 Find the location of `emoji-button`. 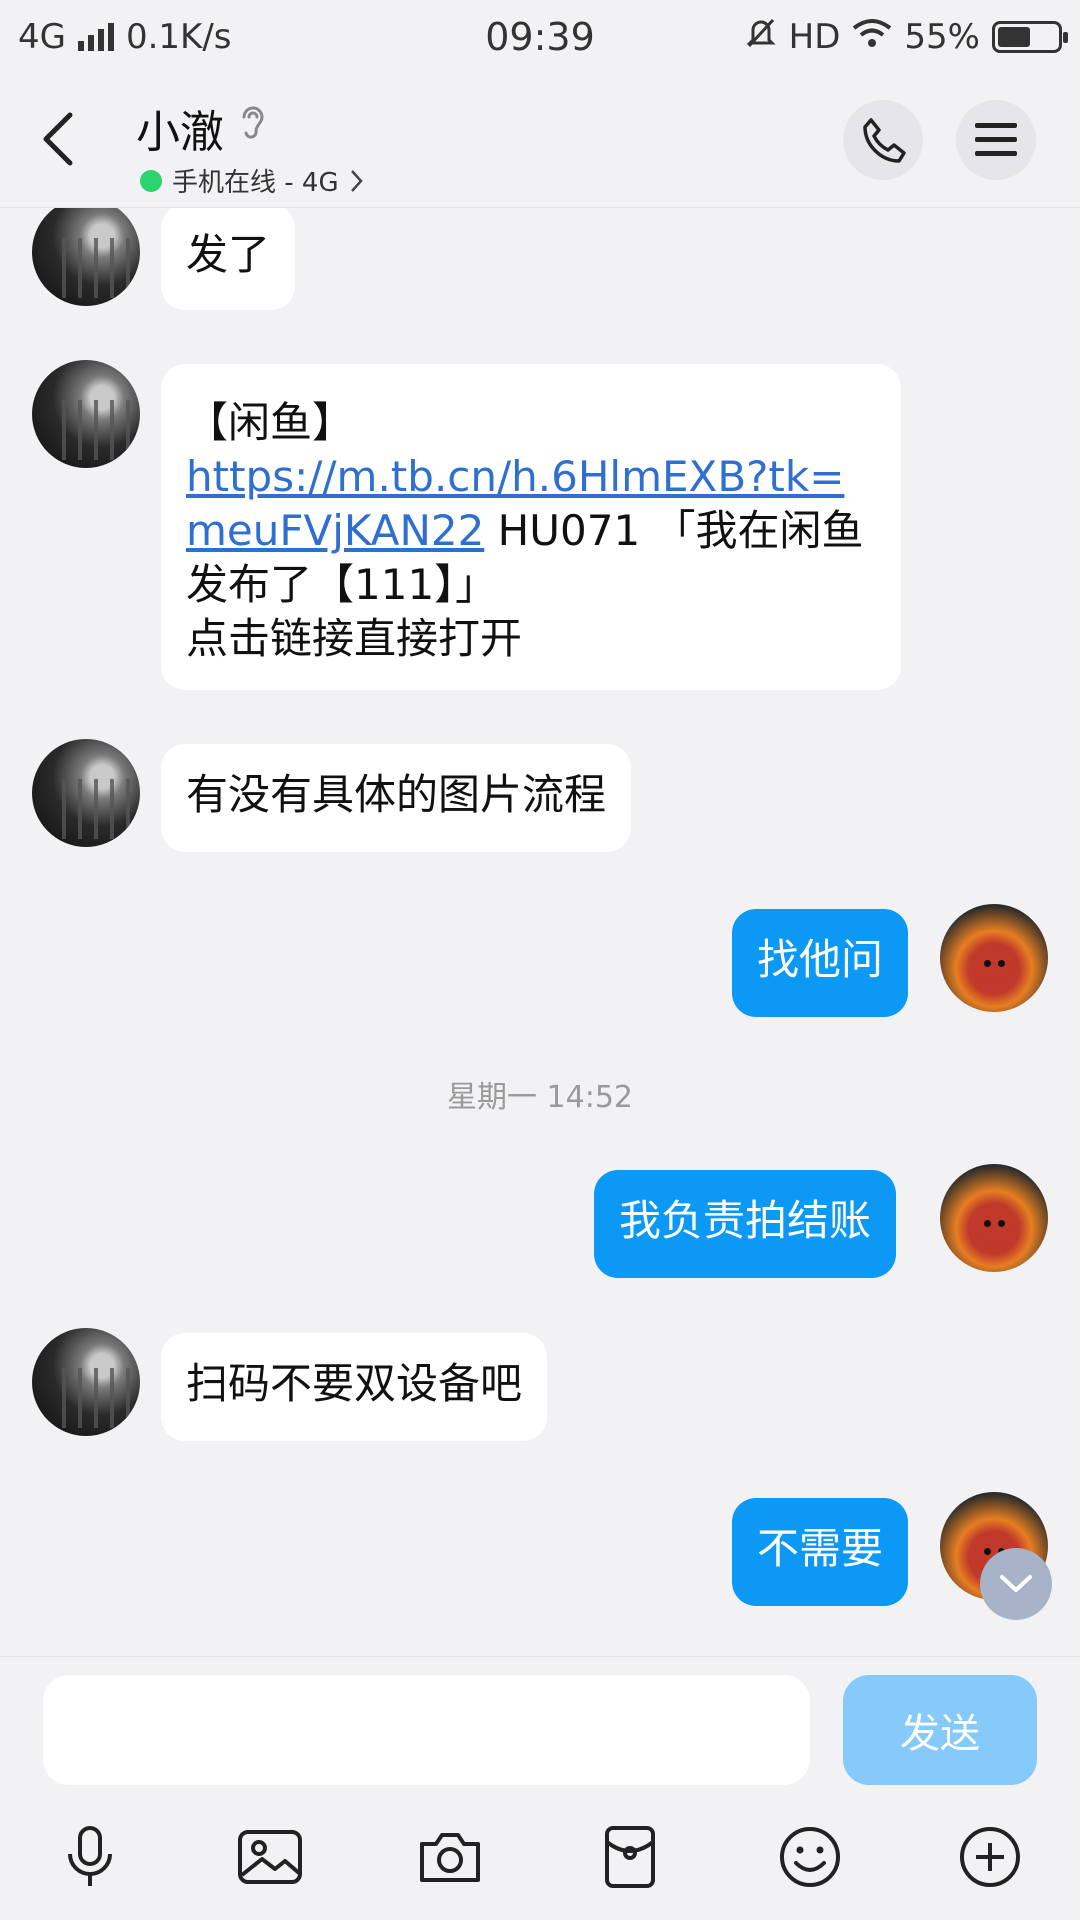

emoji-button is located at coordinates (810, 1857).